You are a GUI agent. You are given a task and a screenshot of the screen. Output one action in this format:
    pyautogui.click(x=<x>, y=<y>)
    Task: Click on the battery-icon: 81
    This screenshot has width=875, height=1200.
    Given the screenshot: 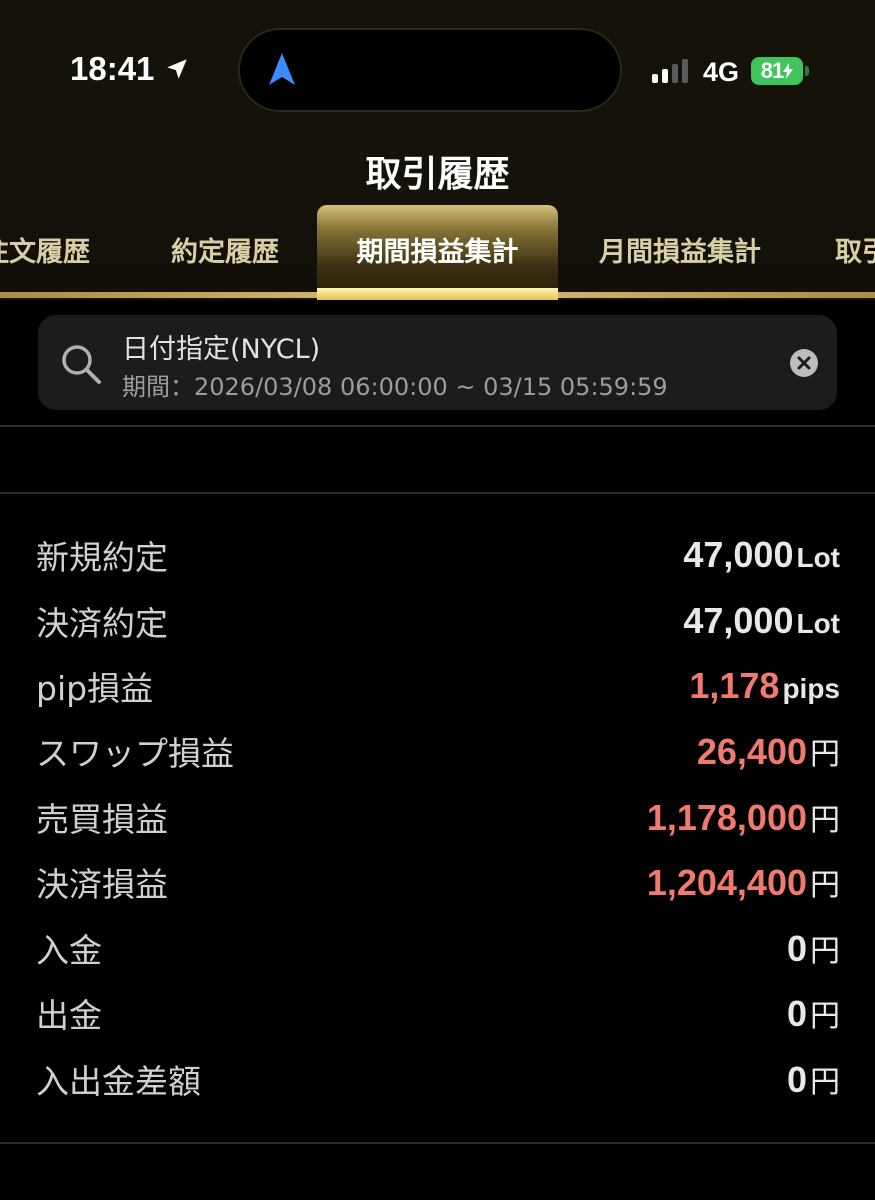 What is the action you would take?
    pyautogui.click(x=777, y=71)
    